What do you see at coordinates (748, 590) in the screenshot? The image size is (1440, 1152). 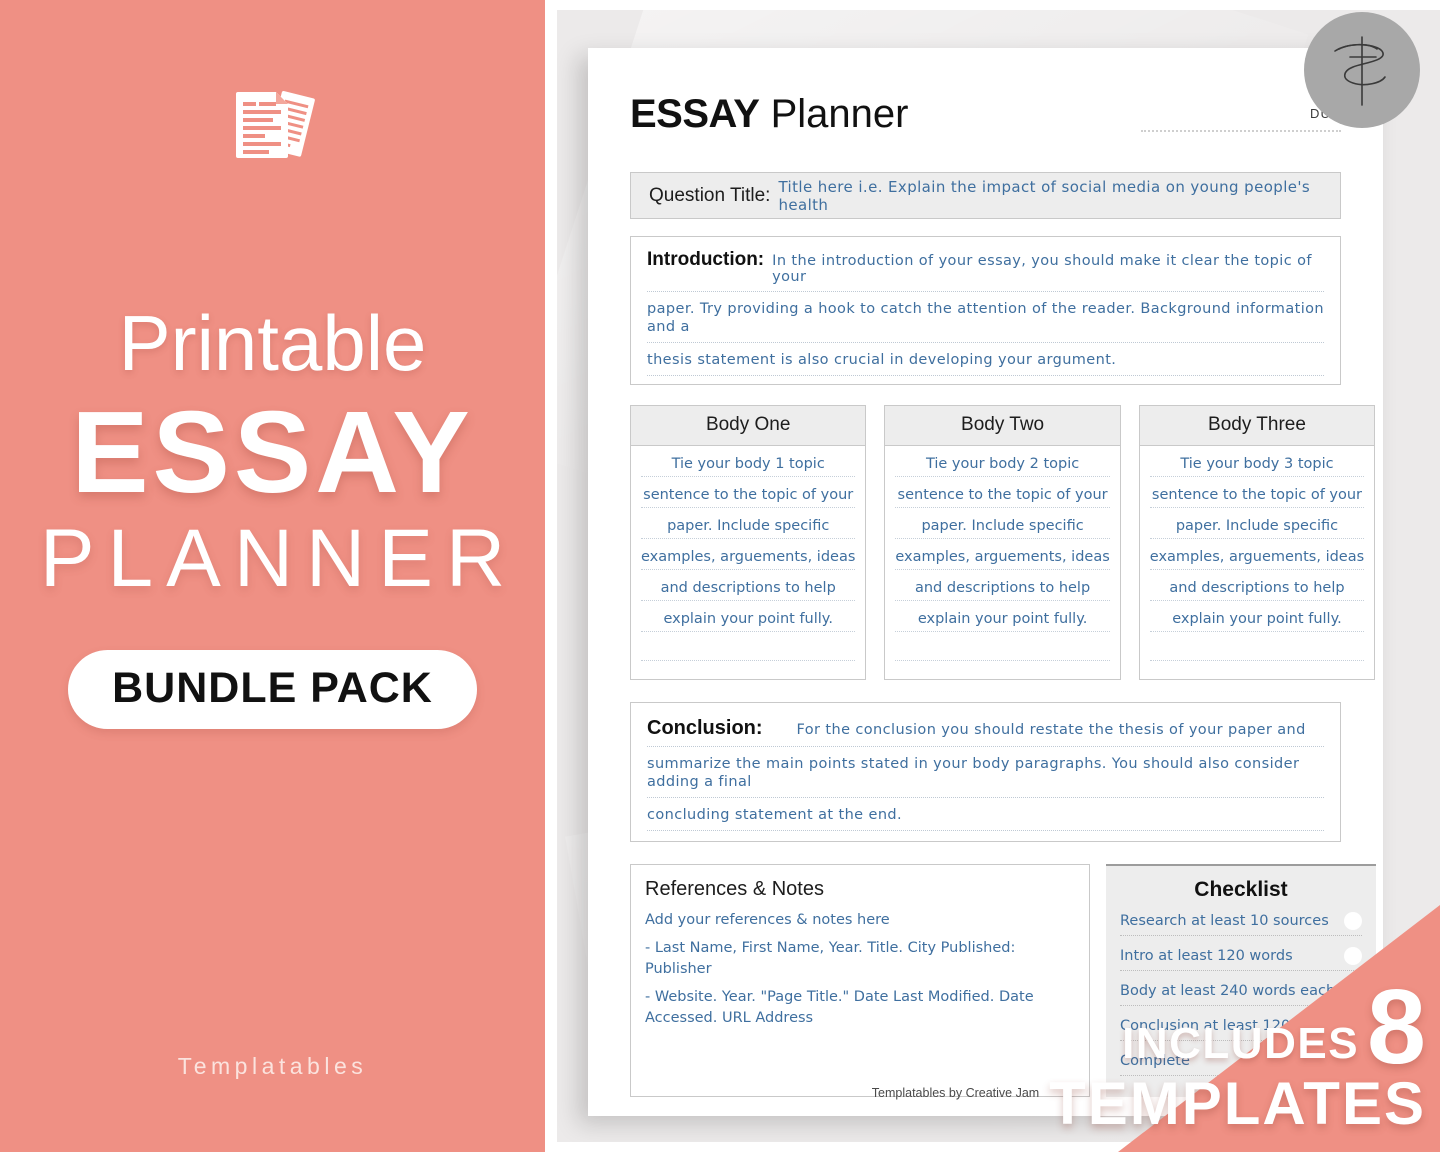 I see `body-one-line-5: and descriptions to help` at bounding box center [748, 590].